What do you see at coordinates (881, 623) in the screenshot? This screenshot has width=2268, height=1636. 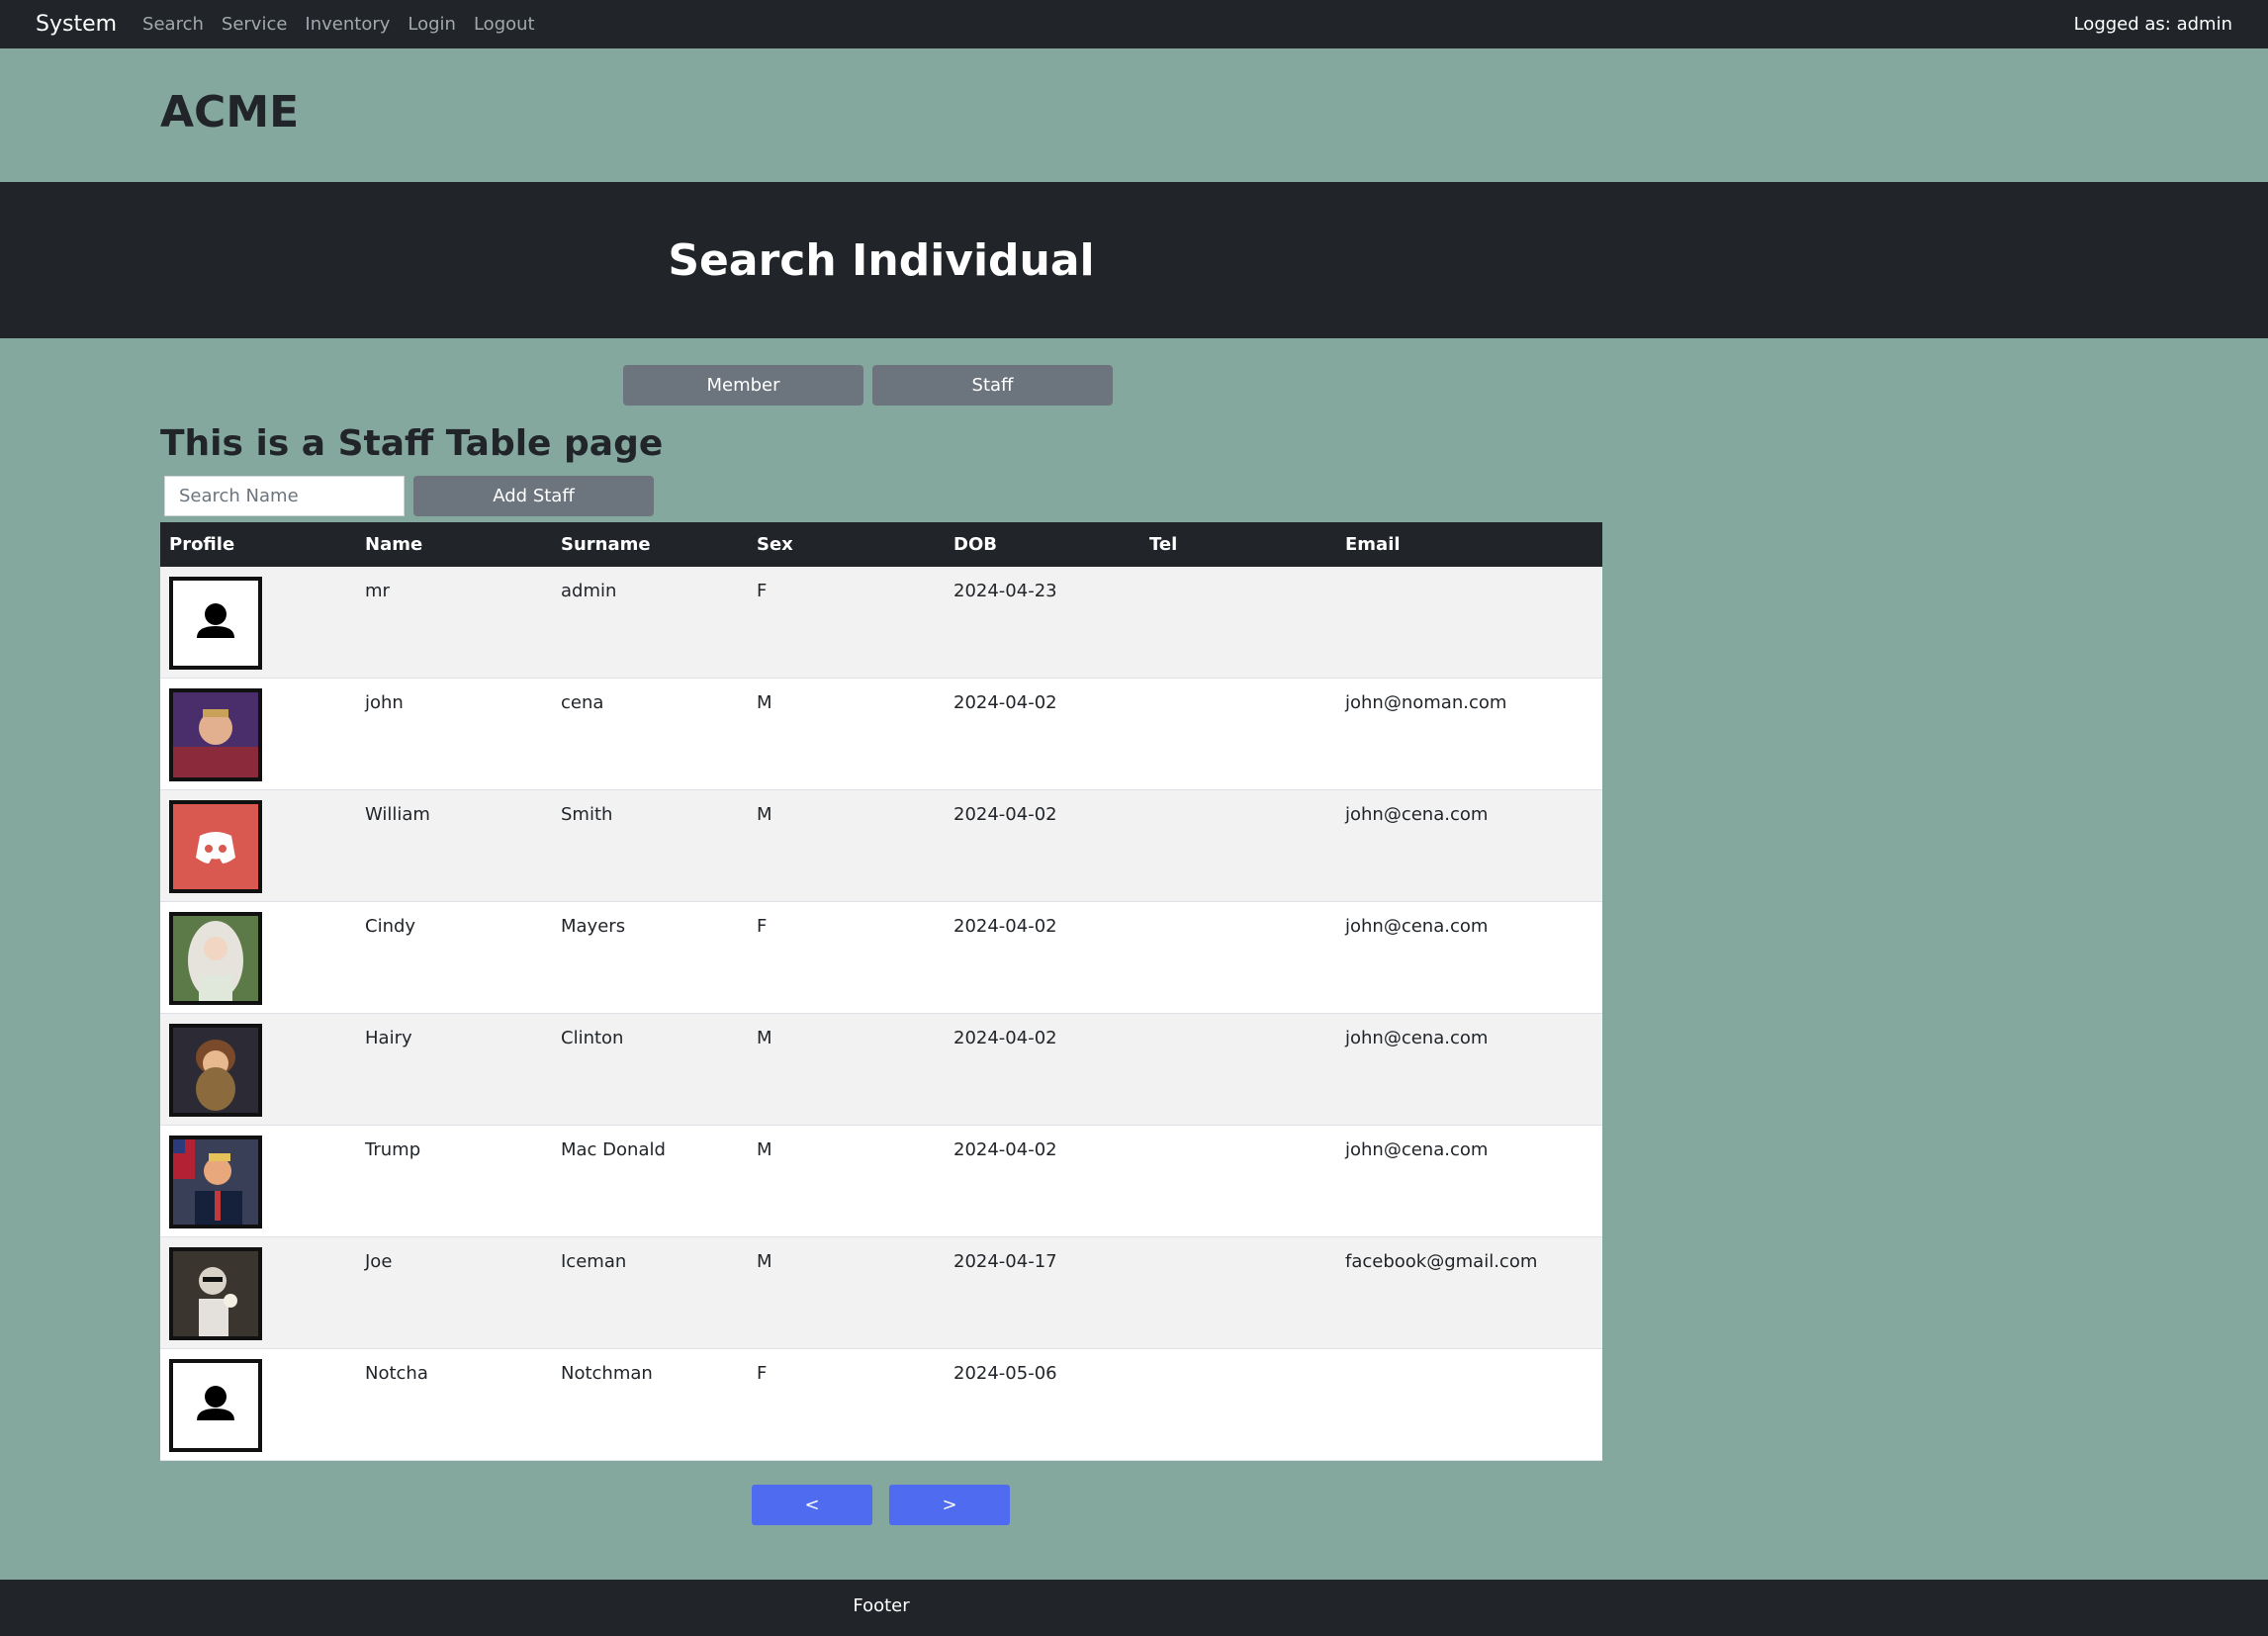 I see `table-row: mr admin F 2024-04-23` at bounding box center [881, 623].